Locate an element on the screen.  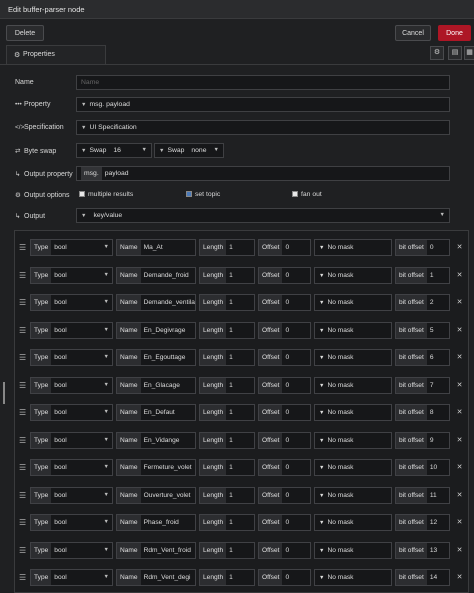
name-field: Name Demande_ventila is located at coordinates (156, 302).